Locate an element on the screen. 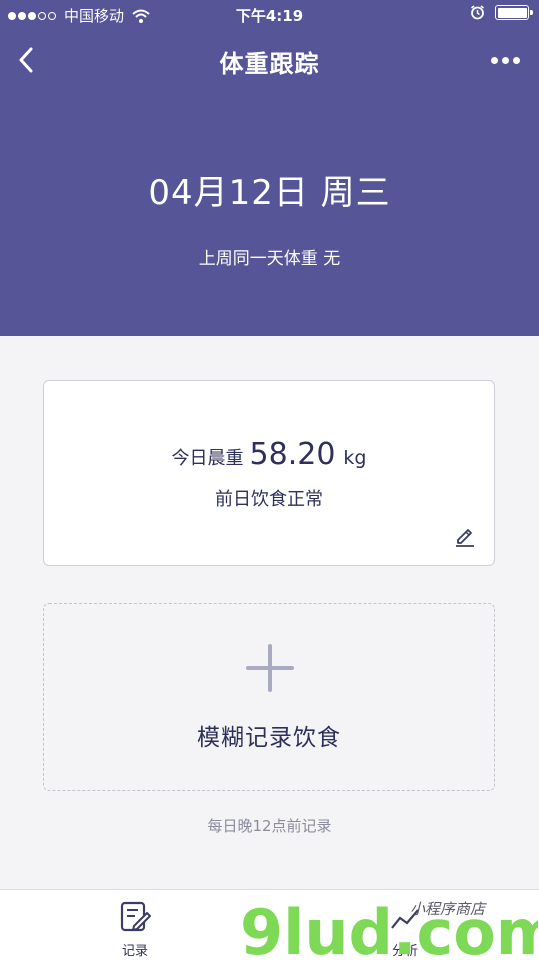  more-button is located at coordinates (505, 60).